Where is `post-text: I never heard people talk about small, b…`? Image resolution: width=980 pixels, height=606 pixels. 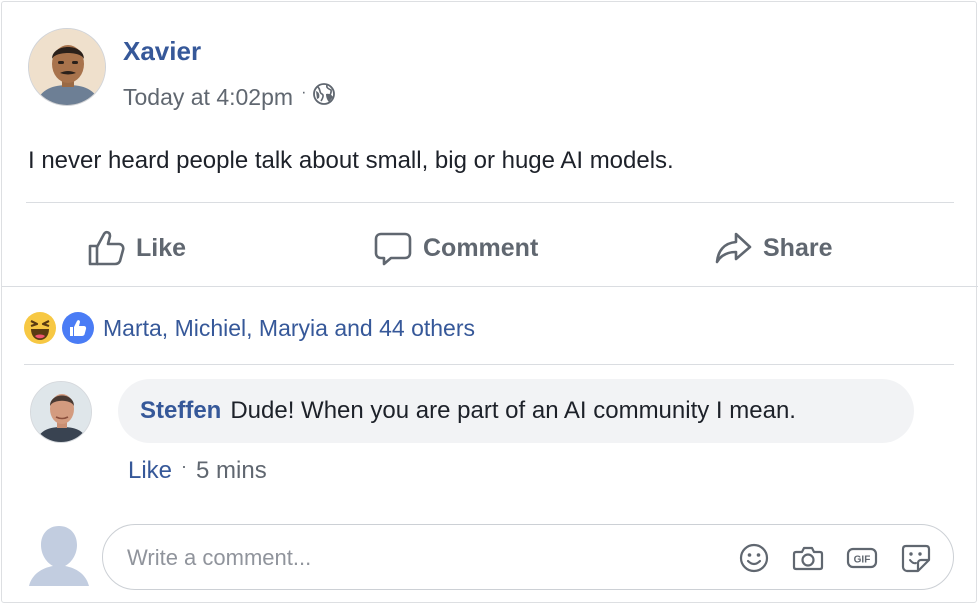 post-text: I never heard people talk about small, b… is located at coordinates (351, 160).